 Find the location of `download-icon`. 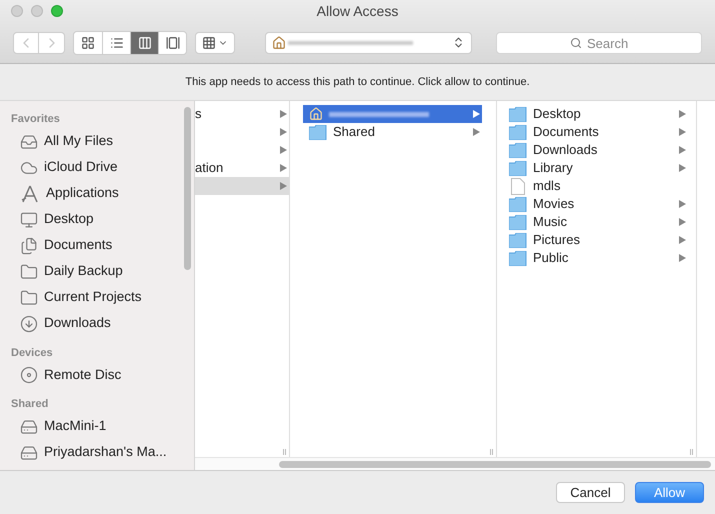

download-icon is located at coordinates (29, 323).